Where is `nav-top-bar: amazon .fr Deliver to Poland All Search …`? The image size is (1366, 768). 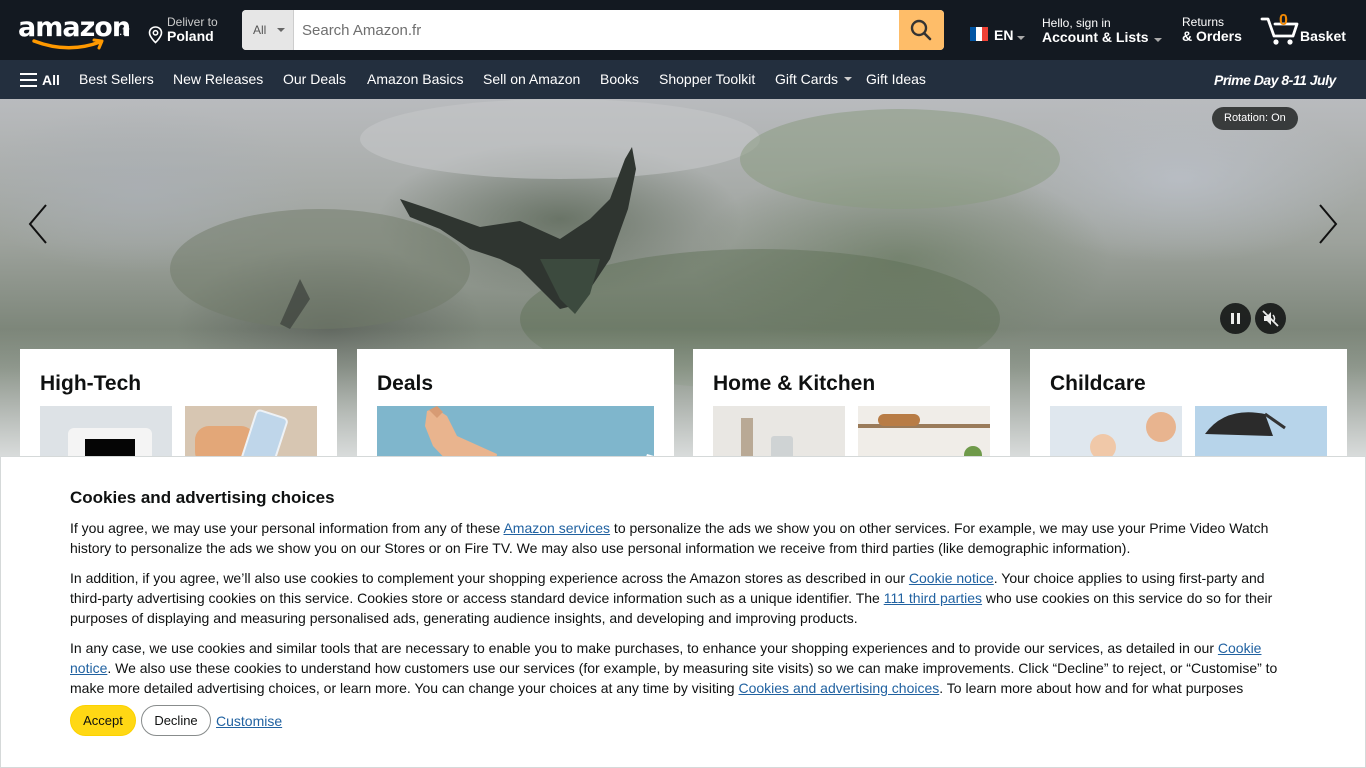
nav-top-bar: amazon .fr Deliver to Poland All Search … is located at coordinates (683, 30).